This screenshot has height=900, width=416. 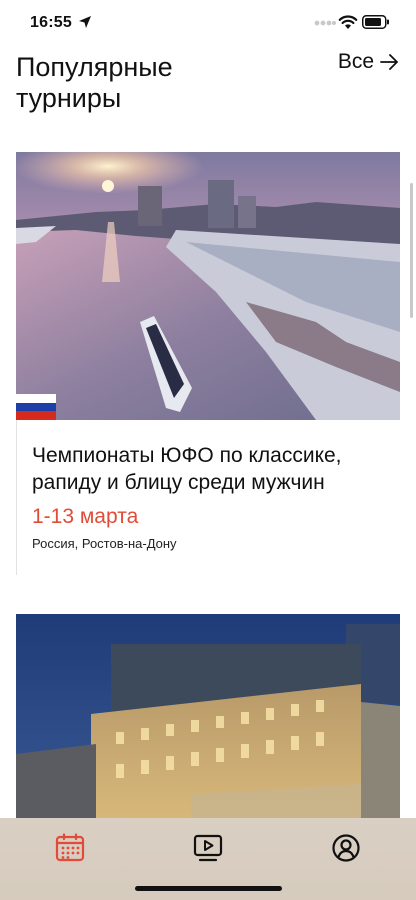 I want to click on status-bar: 16:55, so click(x=208, y=23).